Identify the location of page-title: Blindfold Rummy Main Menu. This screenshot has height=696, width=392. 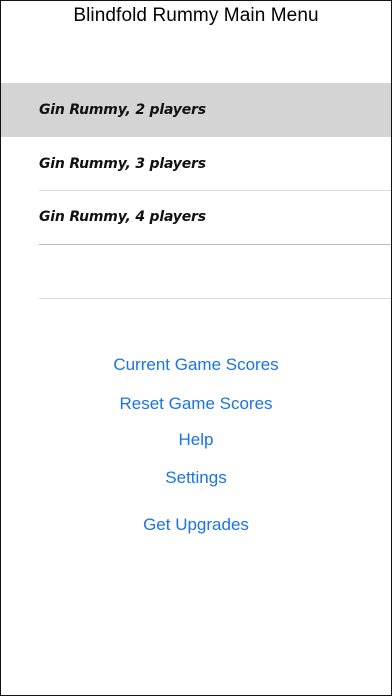
(196, 15).